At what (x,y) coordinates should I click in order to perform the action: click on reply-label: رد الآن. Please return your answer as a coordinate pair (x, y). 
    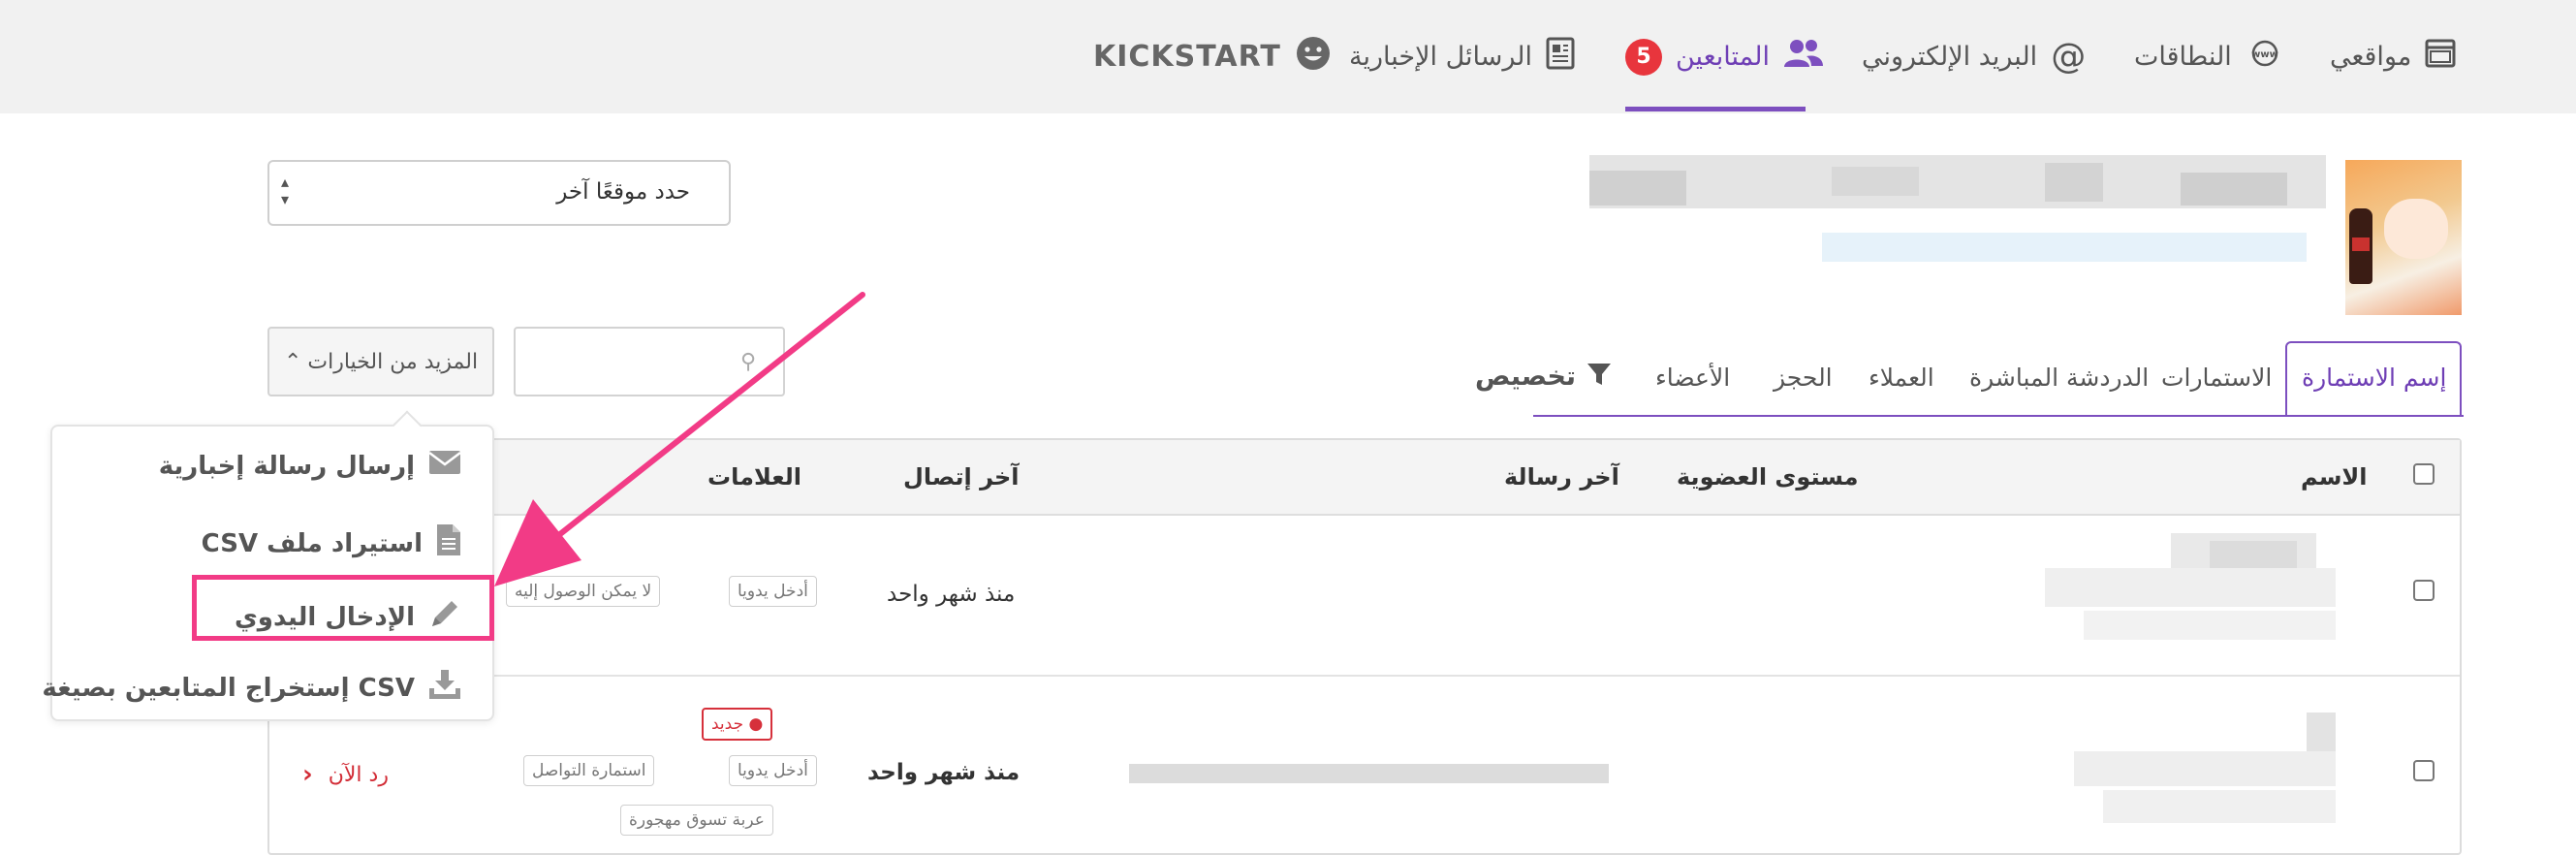
    Looking at the image, I should click on (358, 774).